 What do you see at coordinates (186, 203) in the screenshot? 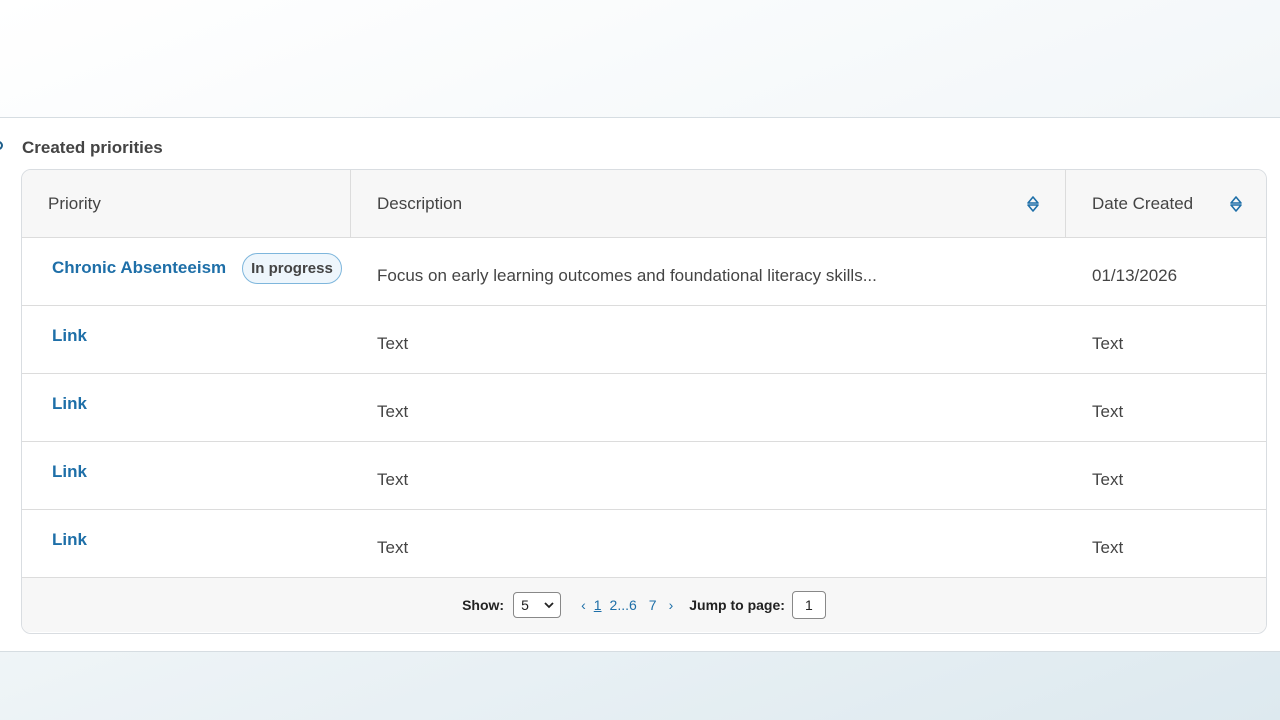
I see `column-header-priority: Priority` at bounding box center [186, 203].